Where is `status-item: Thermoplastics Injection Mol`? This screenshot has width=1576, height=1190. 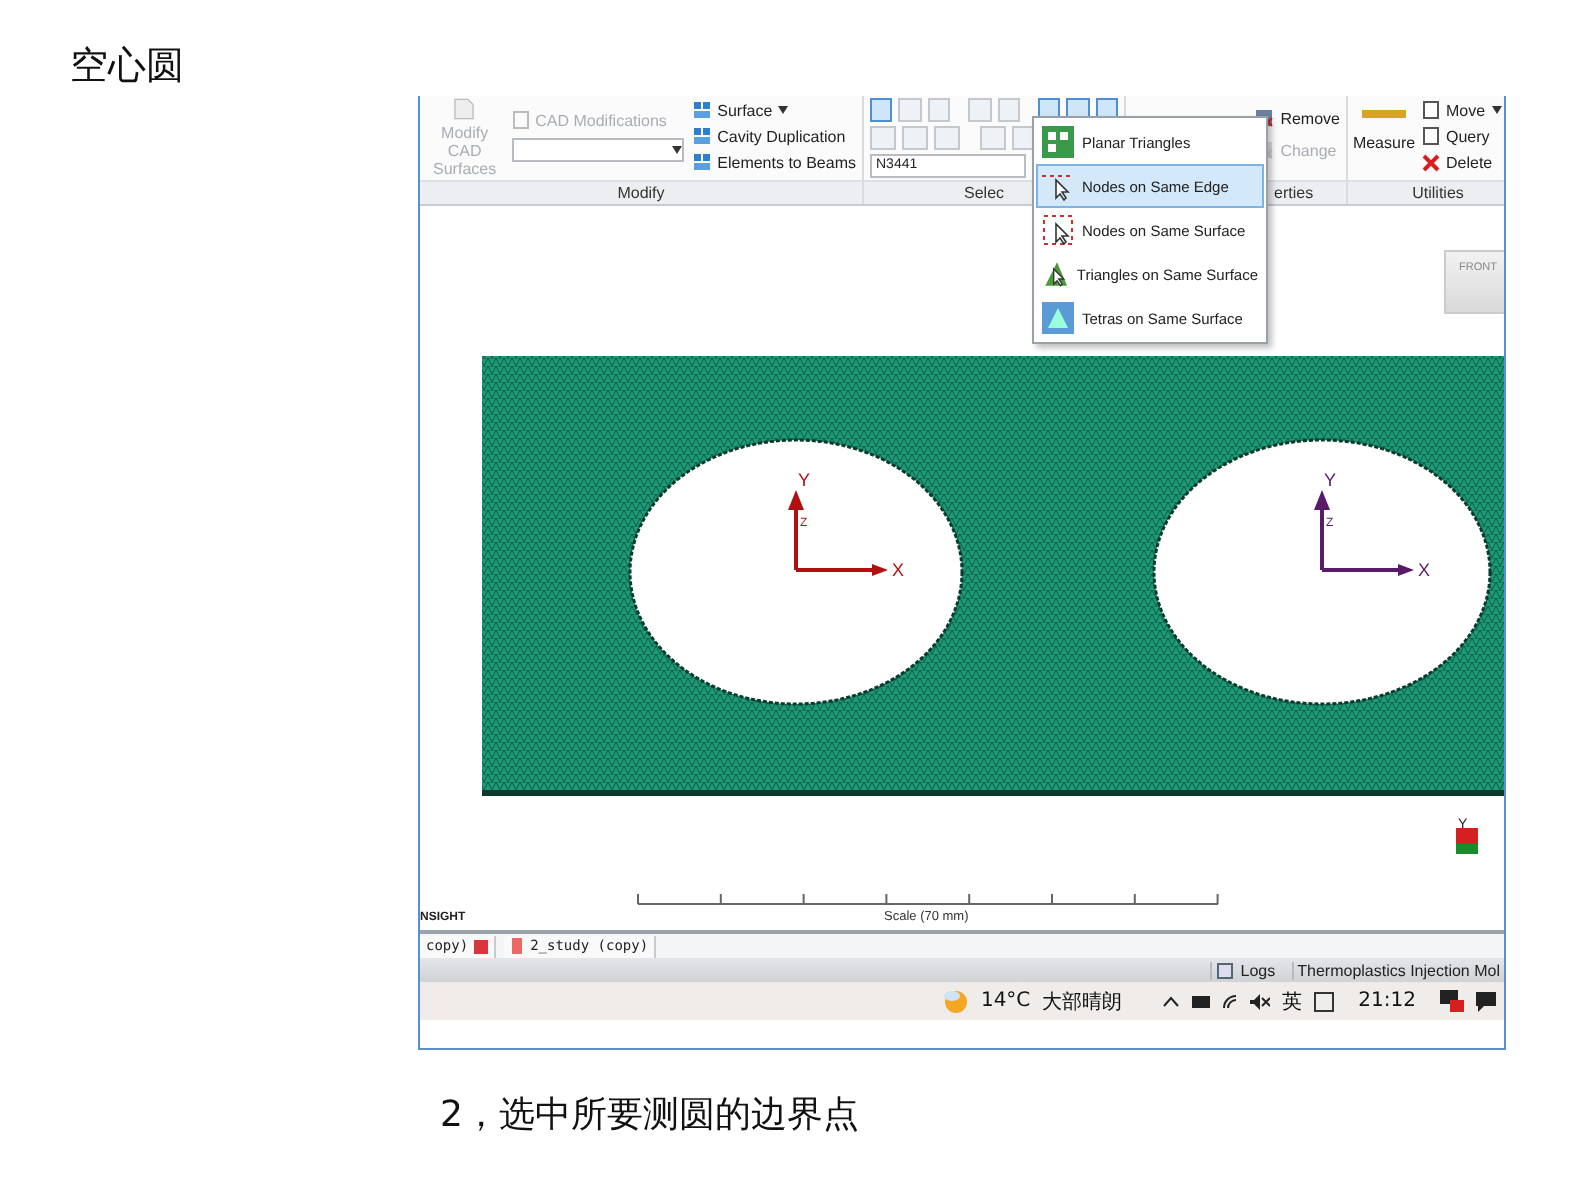
status-item: Thermoplastics Injection Mol is located at coordinates (1397, 970).